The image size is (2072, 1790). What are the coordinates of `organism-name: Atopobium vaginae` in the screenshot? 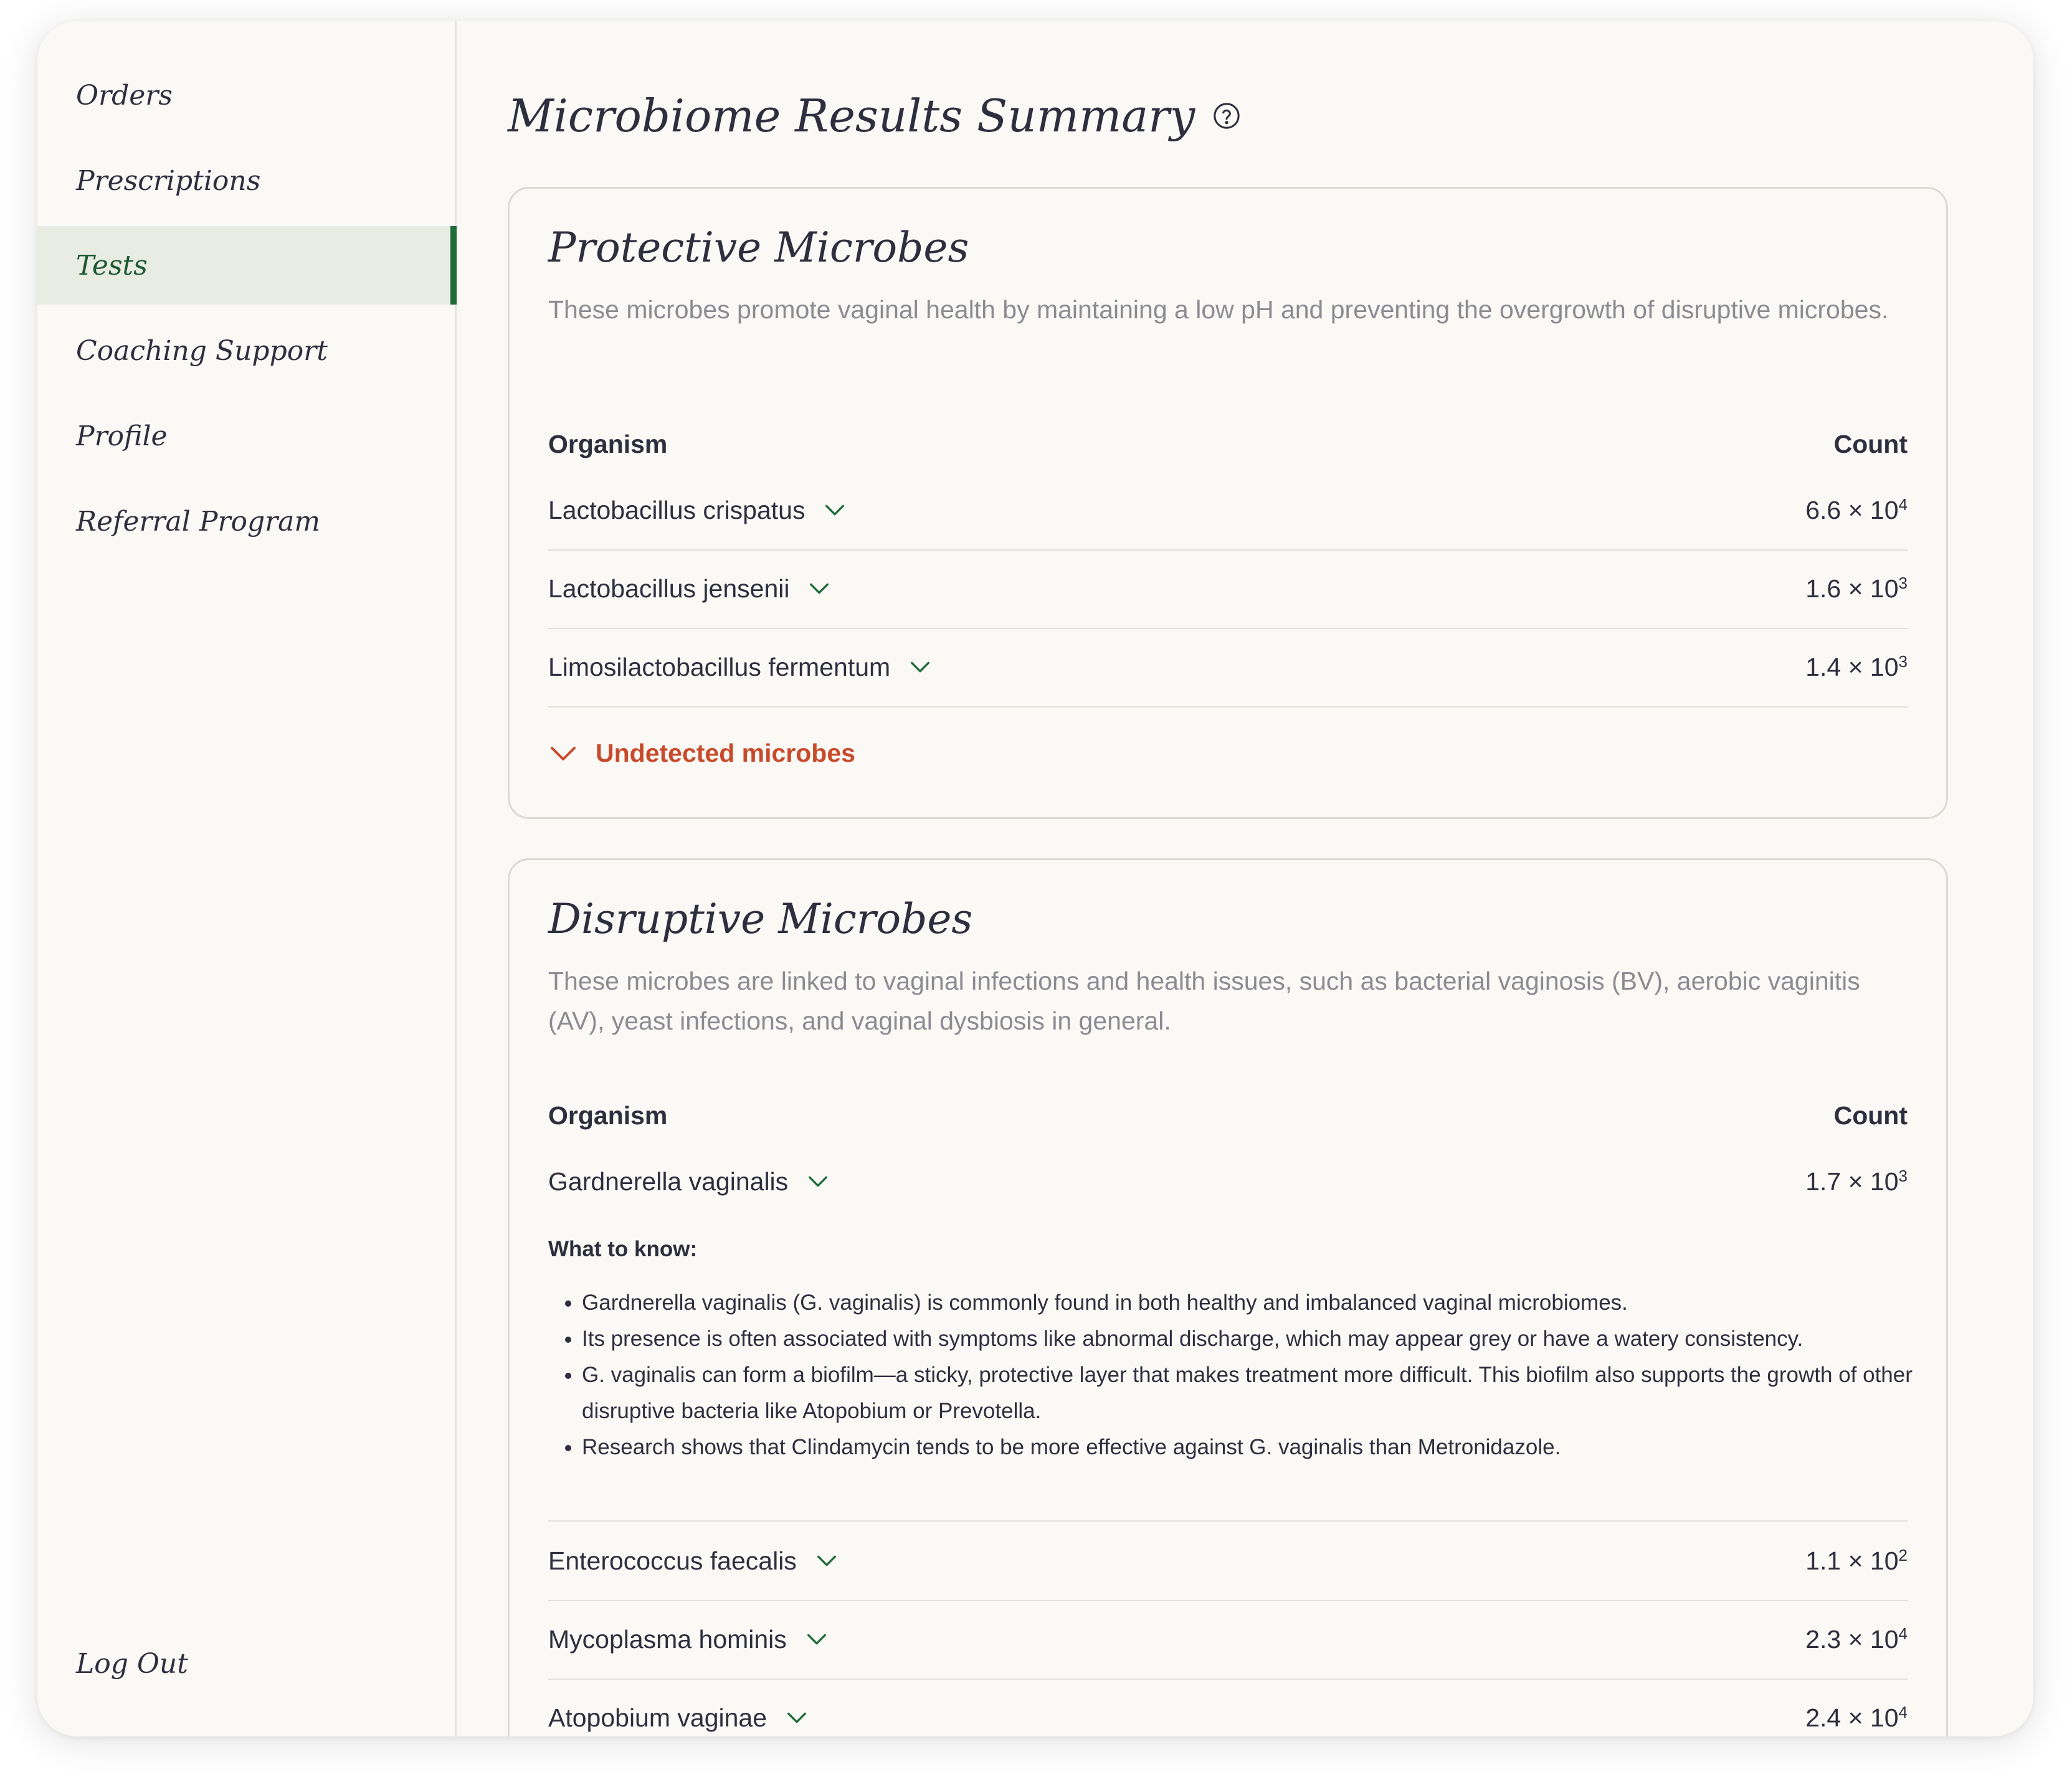 It's located at (657, 1717).